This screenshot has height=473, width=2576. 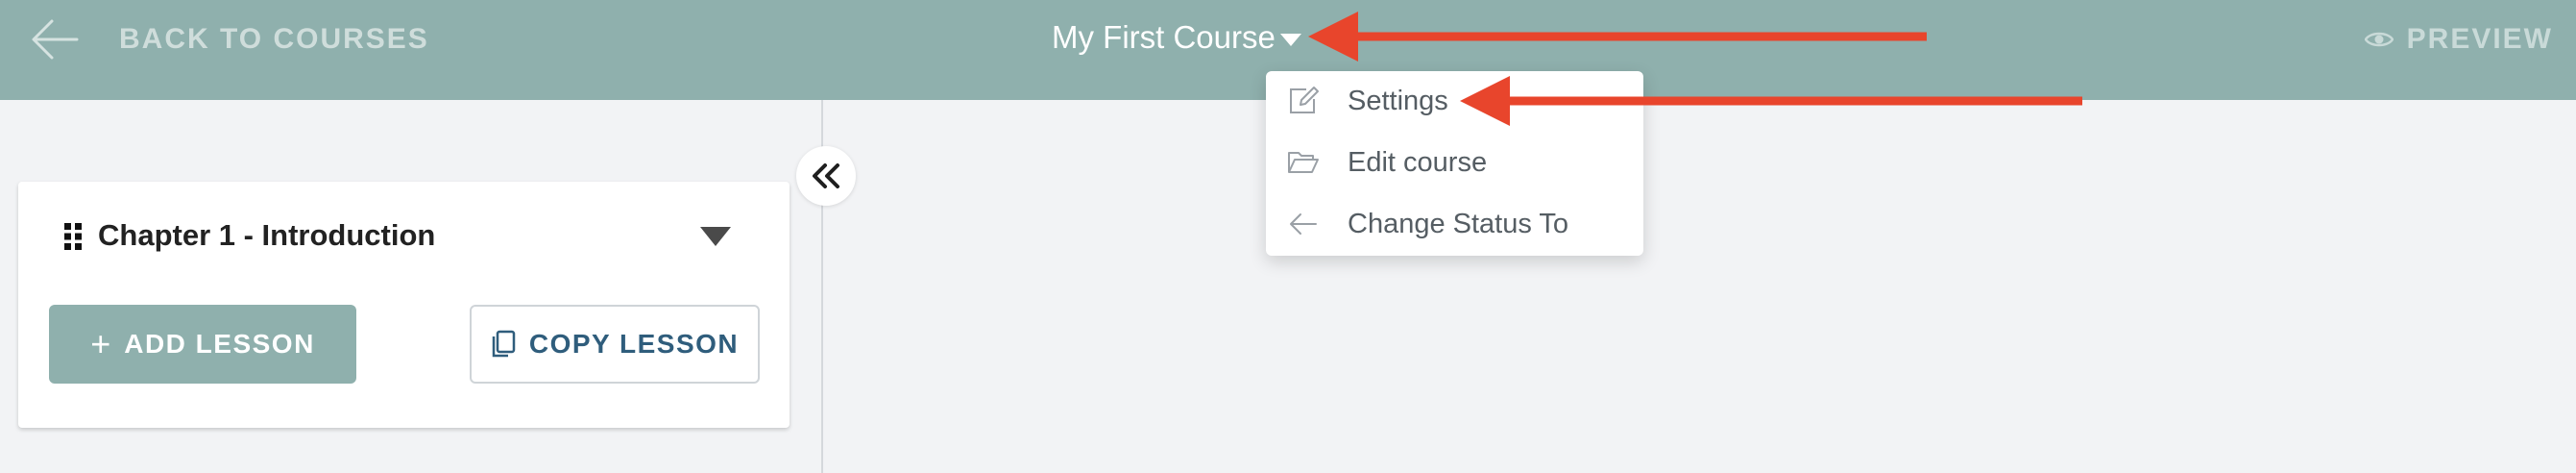 What do you see at coordinates (55, 39) in the screenshot?
I see `back-arrow-icon` at bounding box center [55, 39].